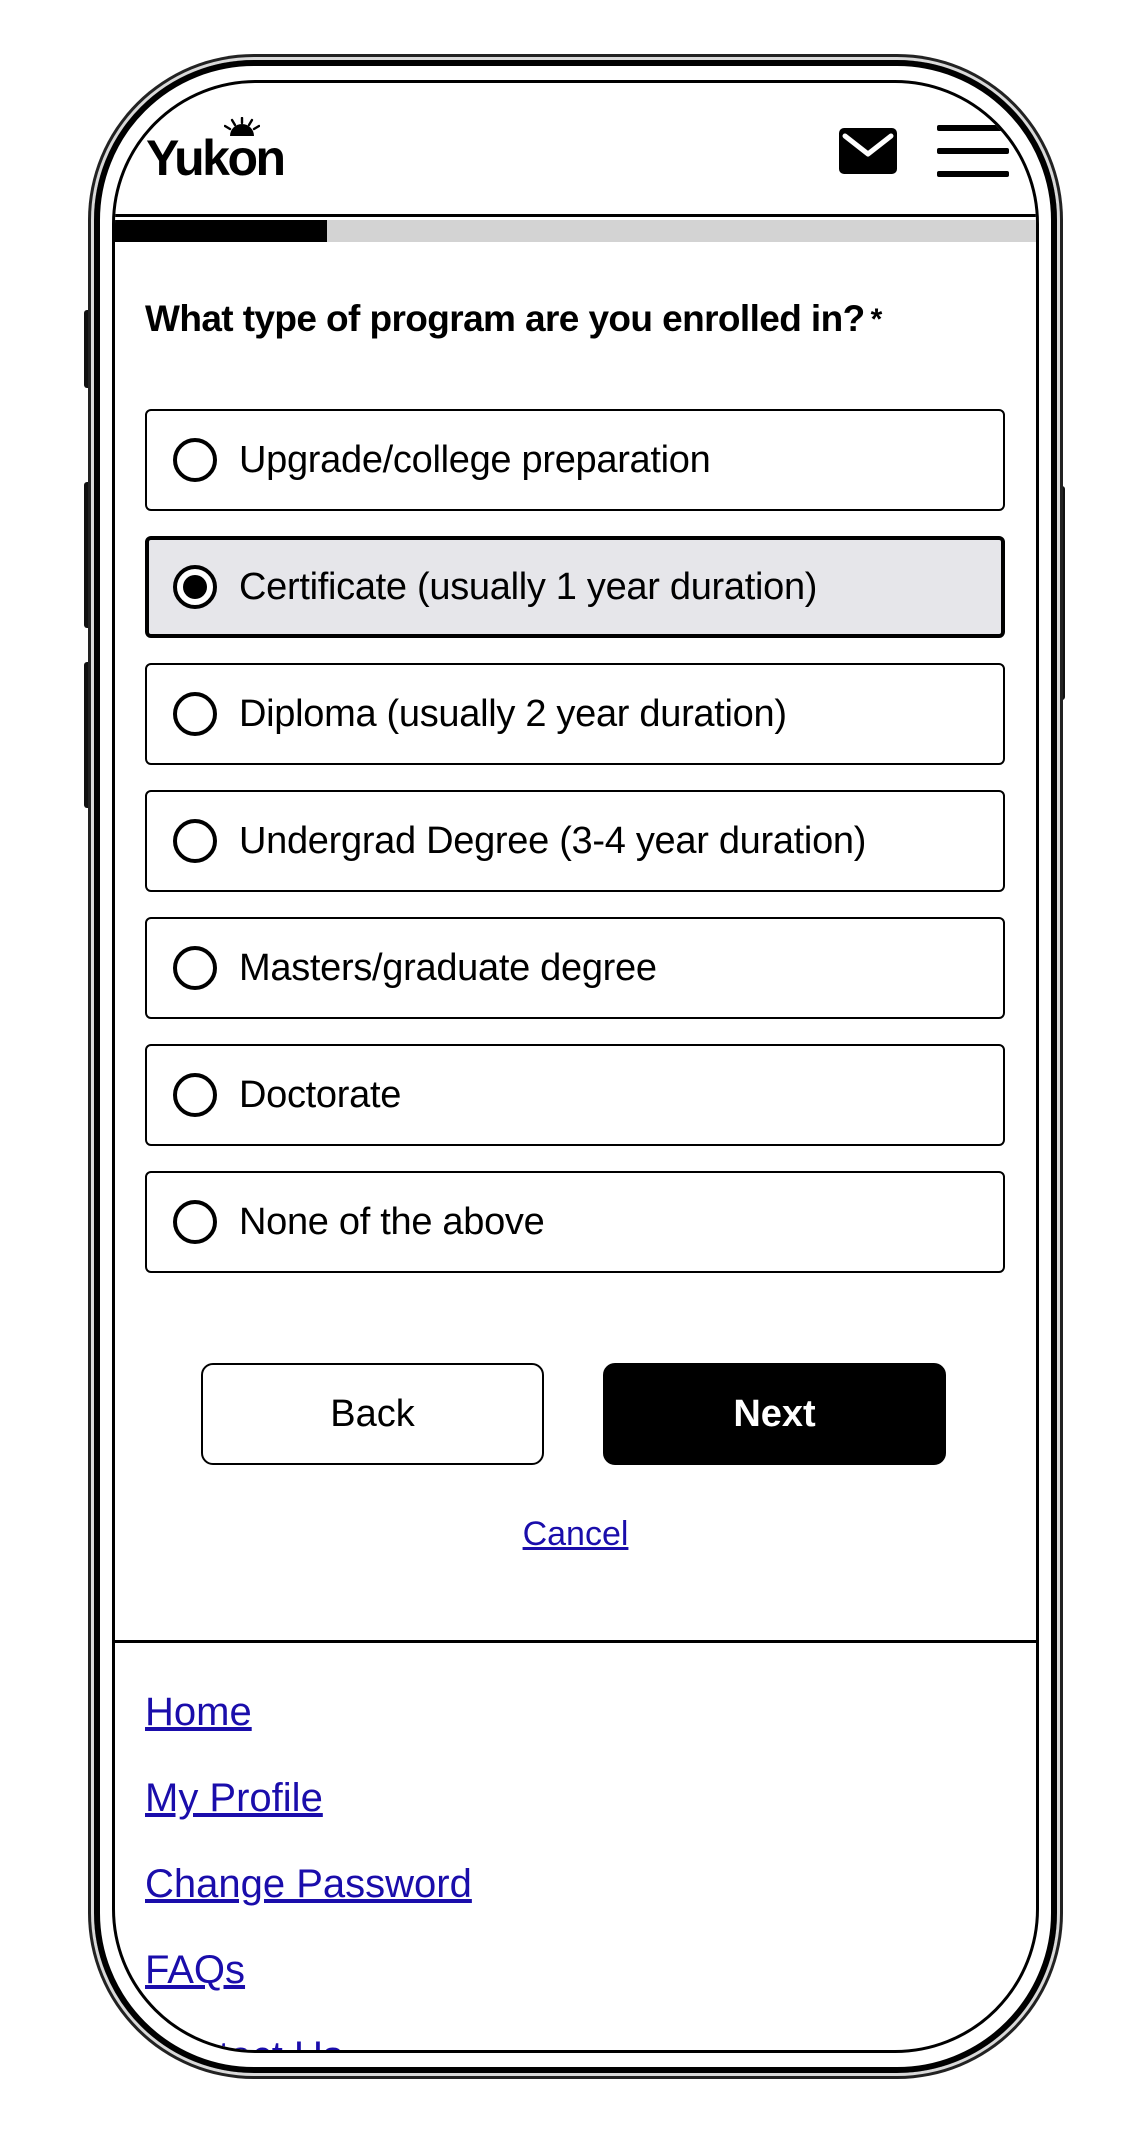 This screenshot has height=2140, width=1148. Describe the element at coordinates (575, 1641) in the screenshot. I see `footer-divider` at that location.